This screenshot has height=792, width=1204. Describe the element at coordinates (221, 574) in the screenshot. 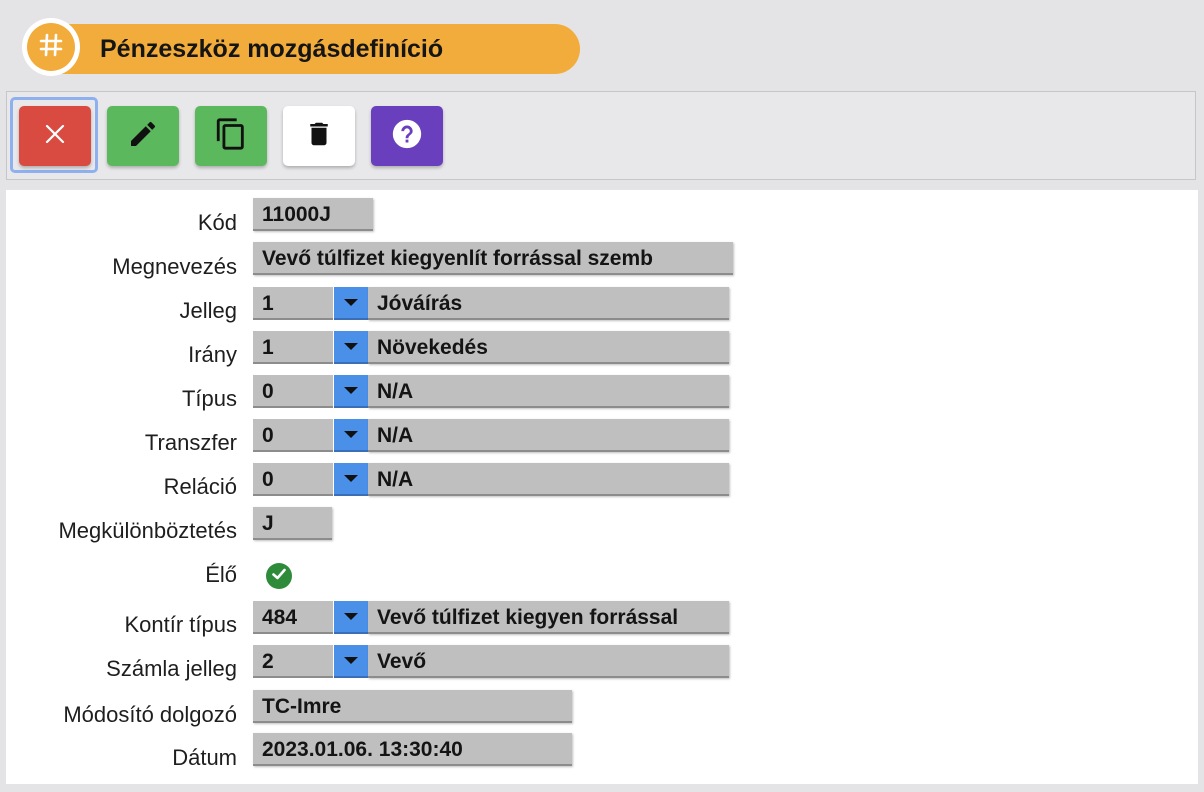

I see `label-elo: Élő` at that location.